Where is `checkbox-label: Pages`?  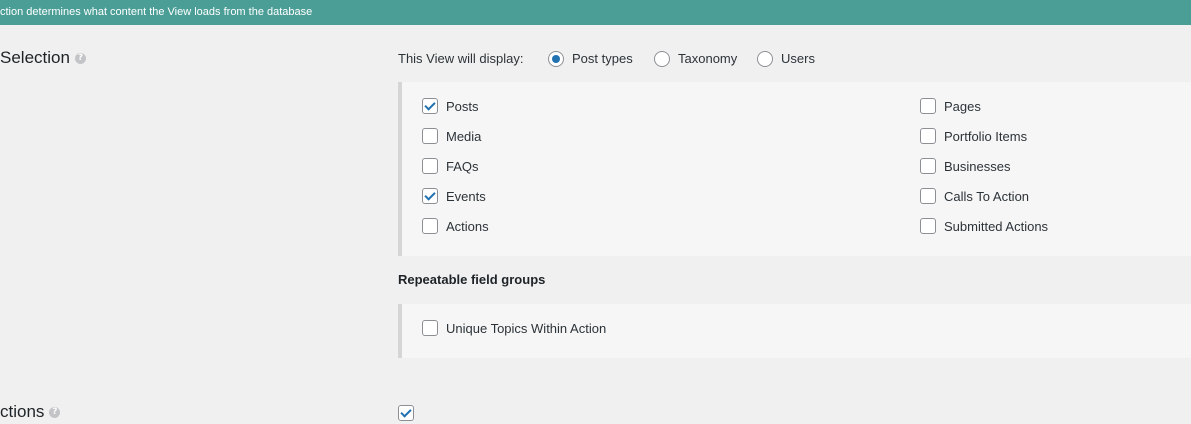
checkbox-label: Pages is located at coordinates (962, 106).